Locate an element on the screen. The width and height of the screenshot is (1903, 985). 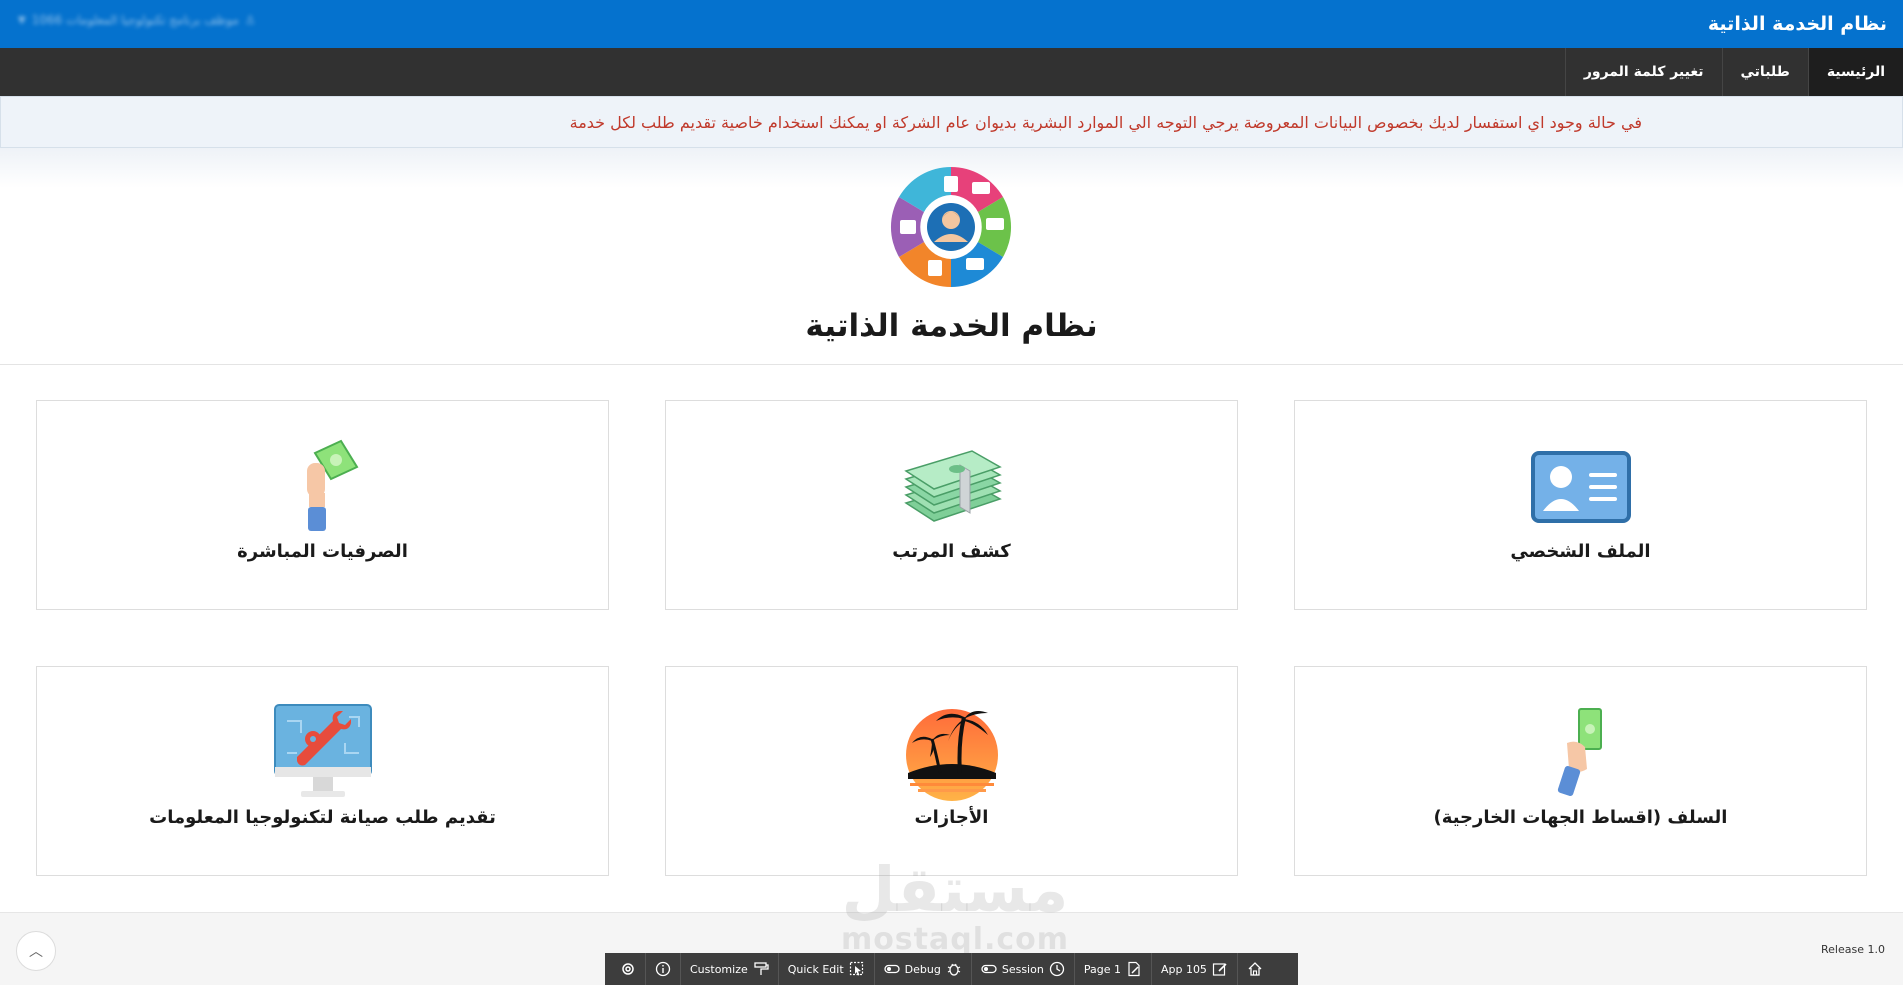
debug-label: Debug is located at coordinates (922, 969).